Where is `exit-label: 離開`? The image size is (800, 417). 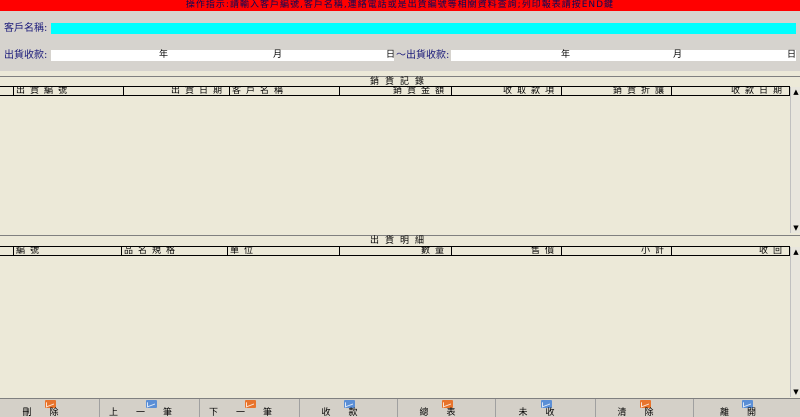
exit-label: 離開 is located at coordinates (746, 412).